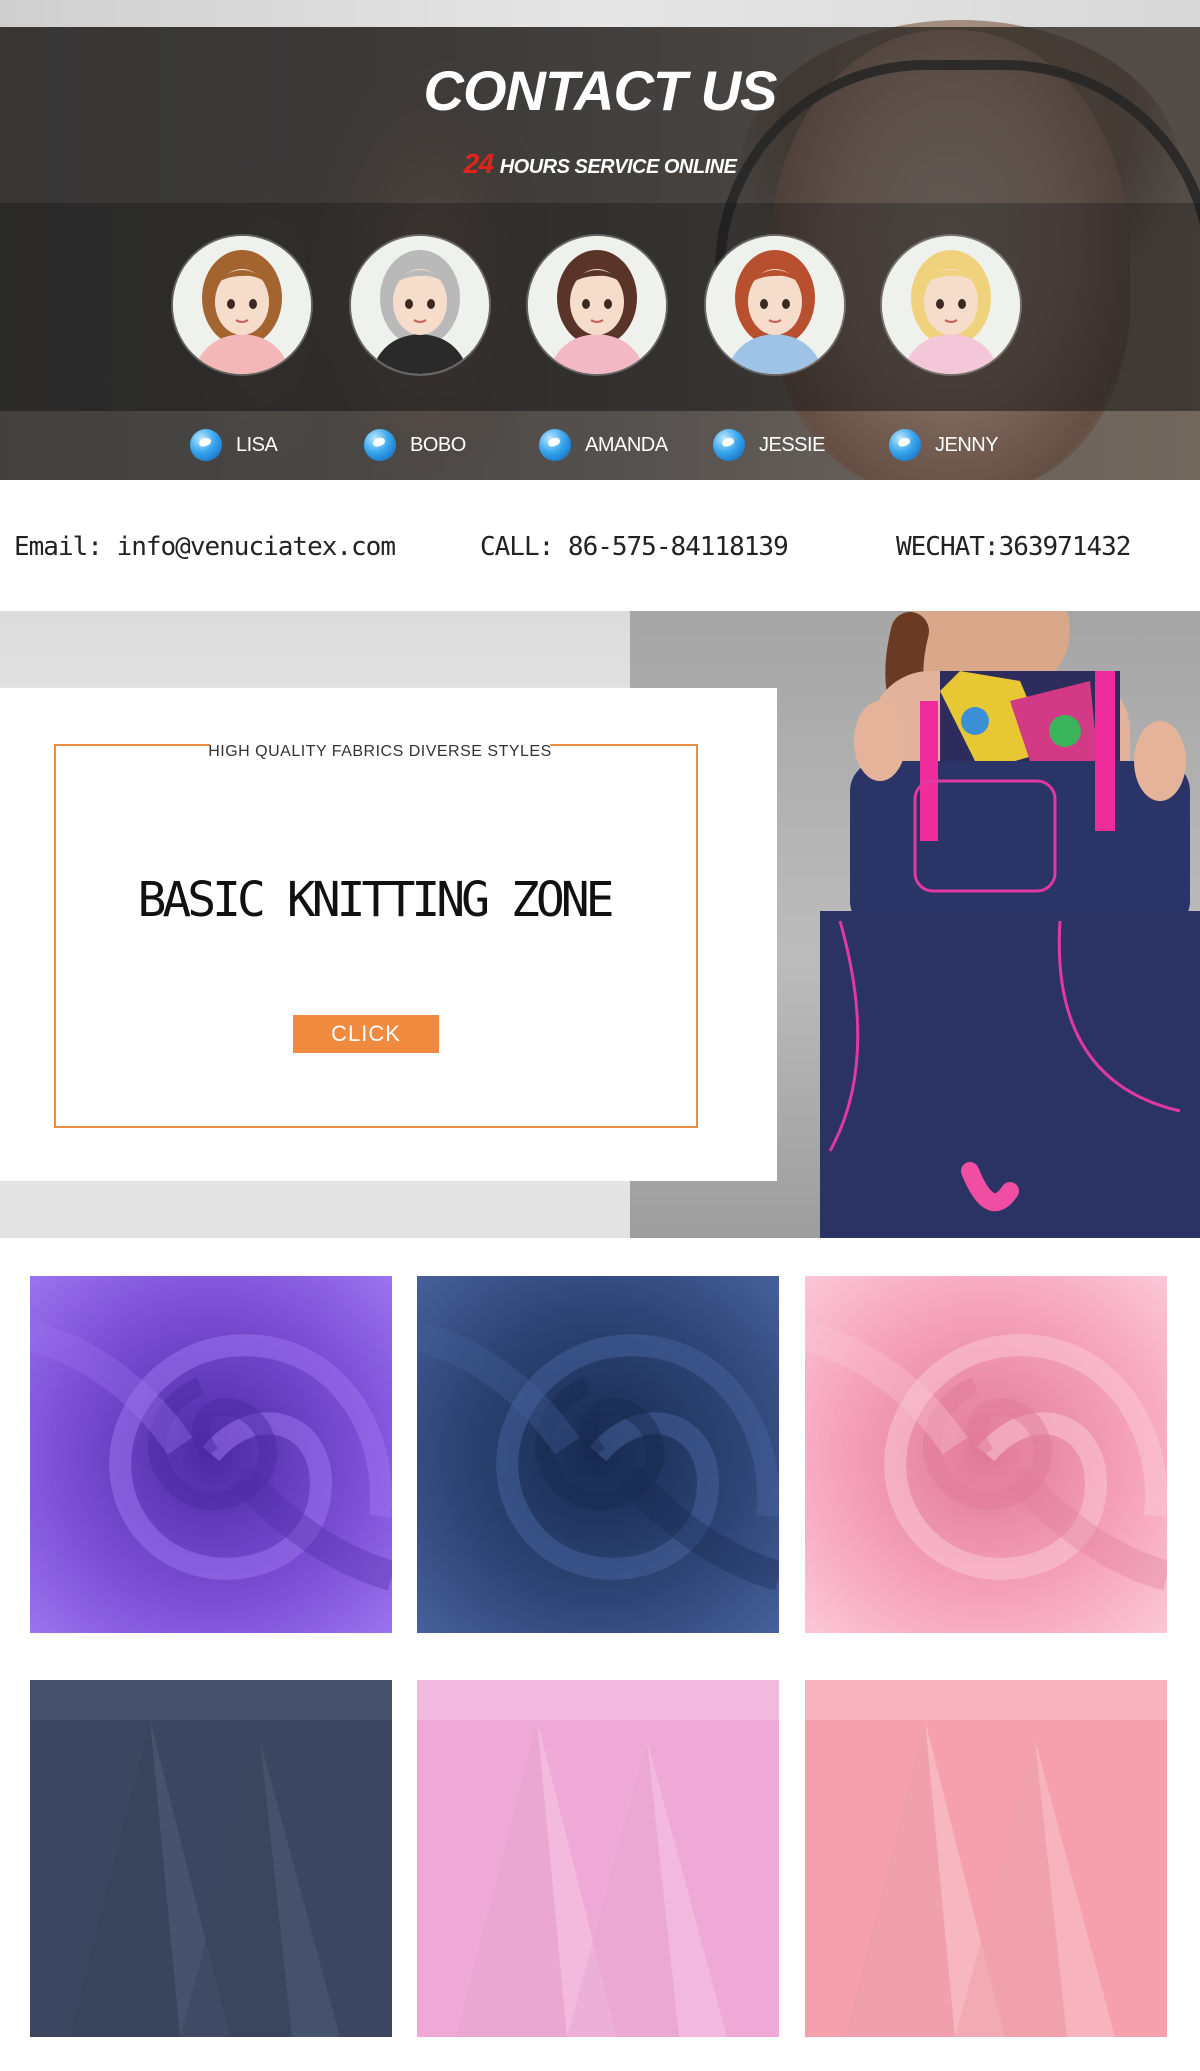 This screenshot has width=1200, height=2071. Describe the element at coordinates (375, 900) in the screenshot. I see `banner-title: BASIC KNITTING ZONE` at that location.